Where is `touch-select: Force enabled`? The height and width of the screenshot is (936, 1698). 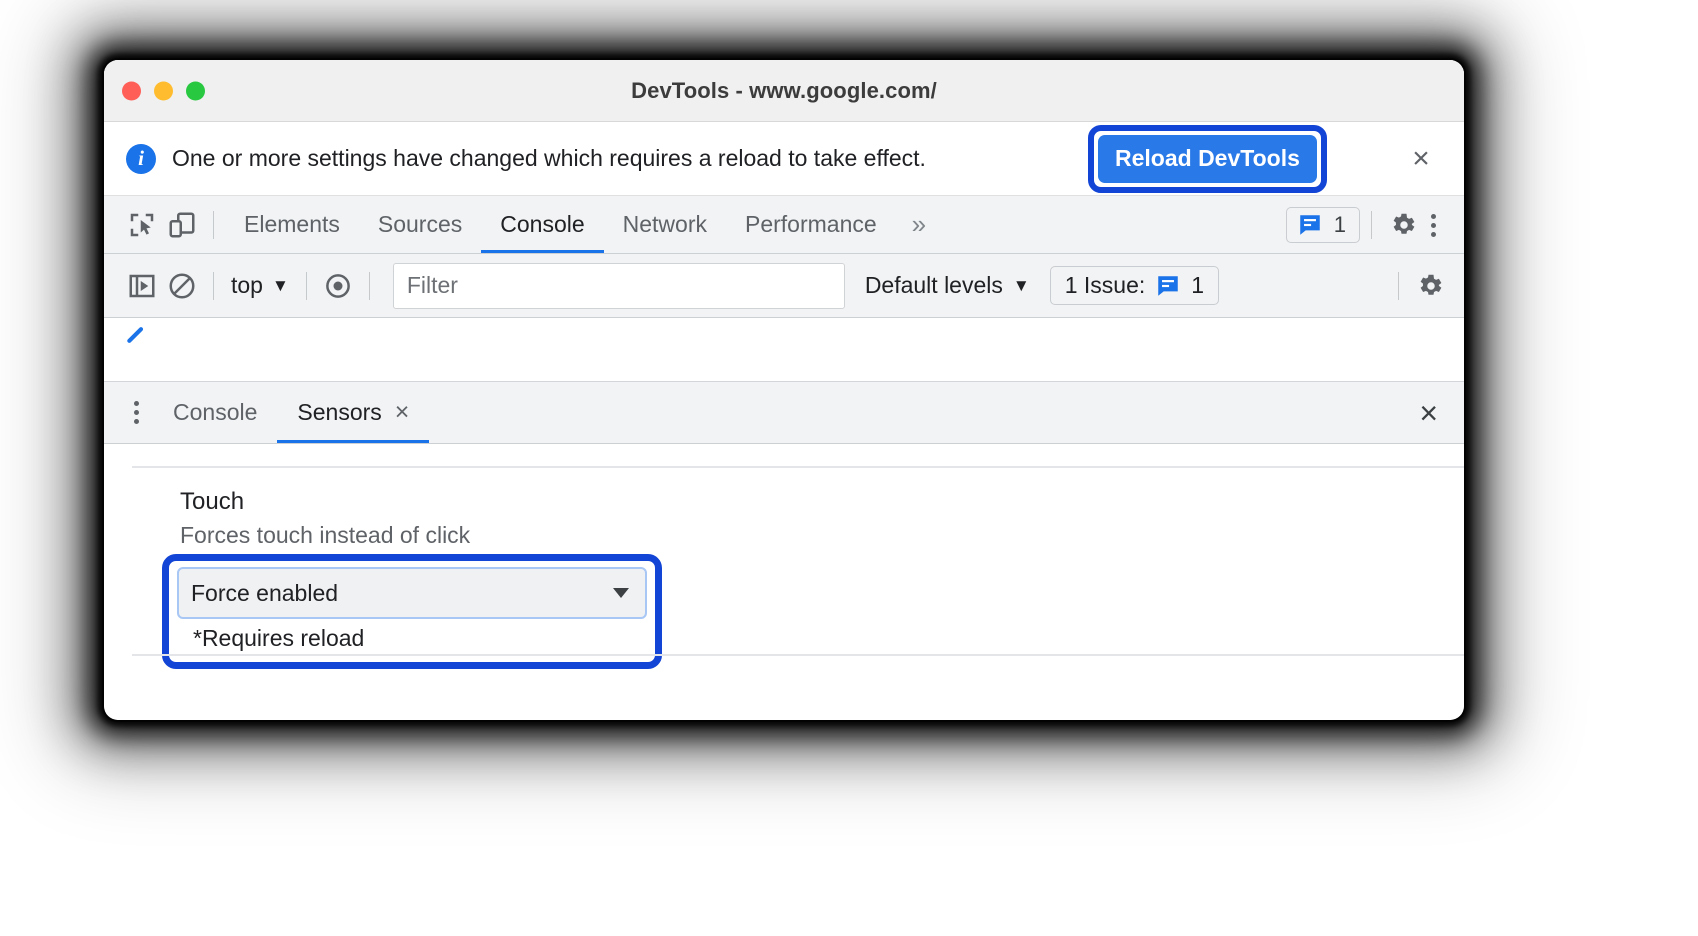 touch-select: Force enabled is located at coordinates (412, 593).